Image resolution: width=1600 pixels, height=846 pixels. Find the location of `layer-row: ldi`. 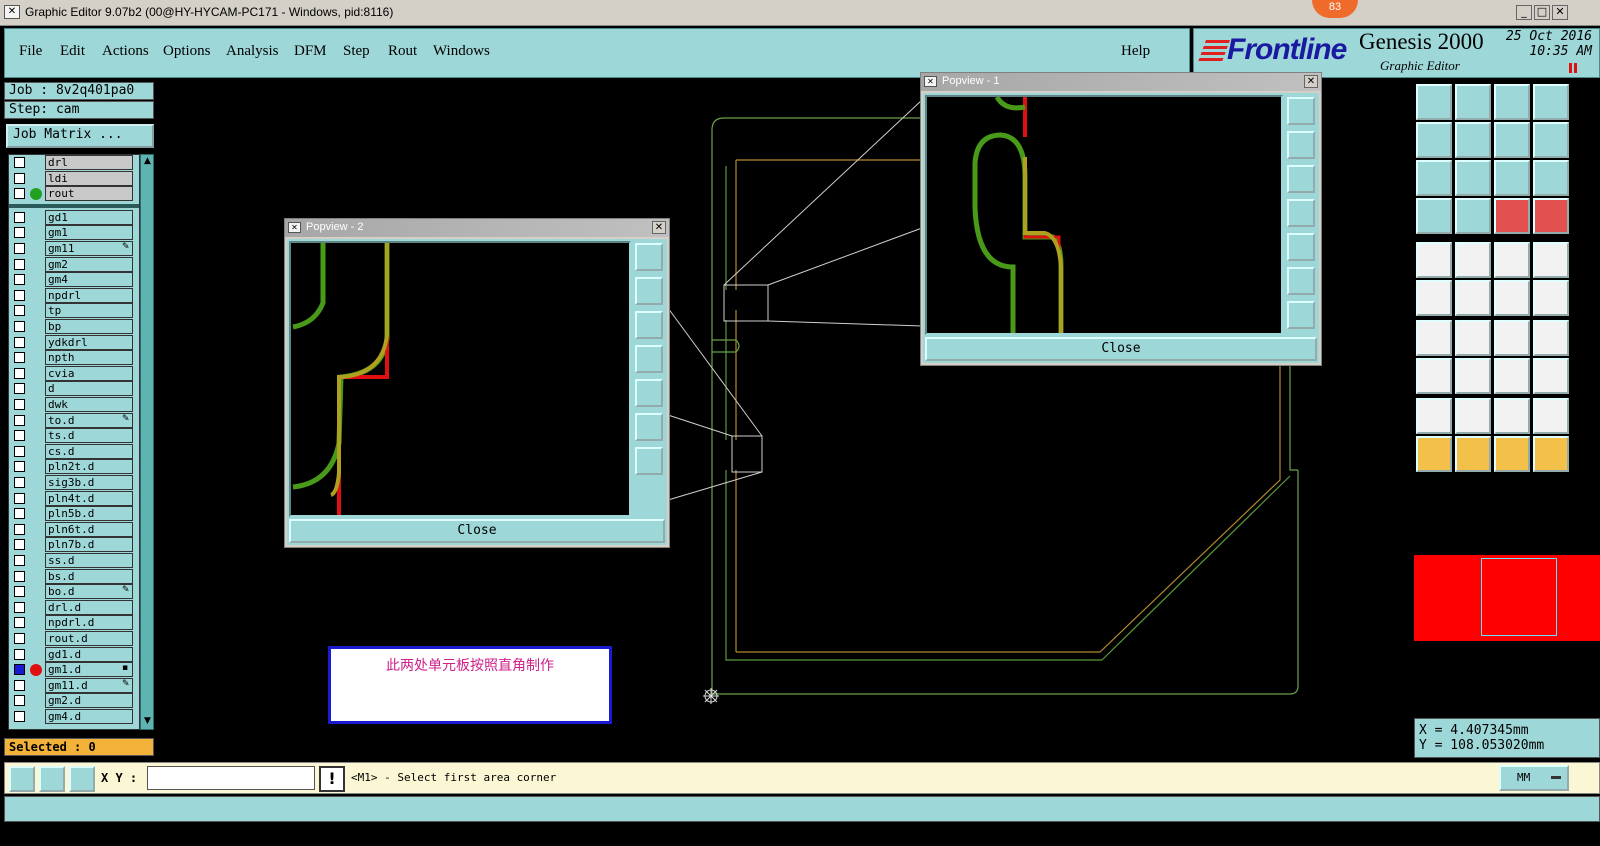

layer-row: ldi is located at coordinates (74, 178).